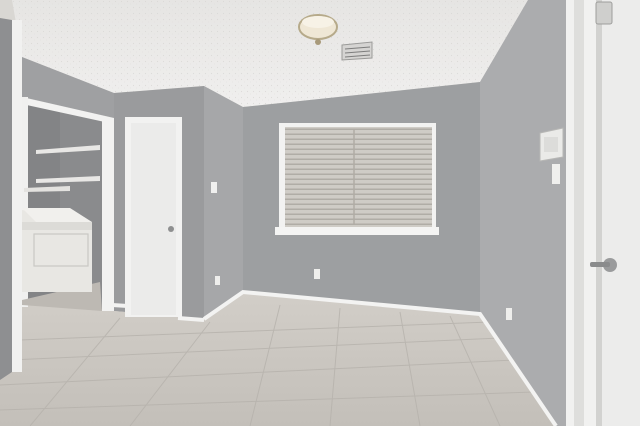 The width and height of the screenshot is (640, 426). Describe the element at coordinates (357, 51) in the screenshot. I see `vent-icon` at that location.